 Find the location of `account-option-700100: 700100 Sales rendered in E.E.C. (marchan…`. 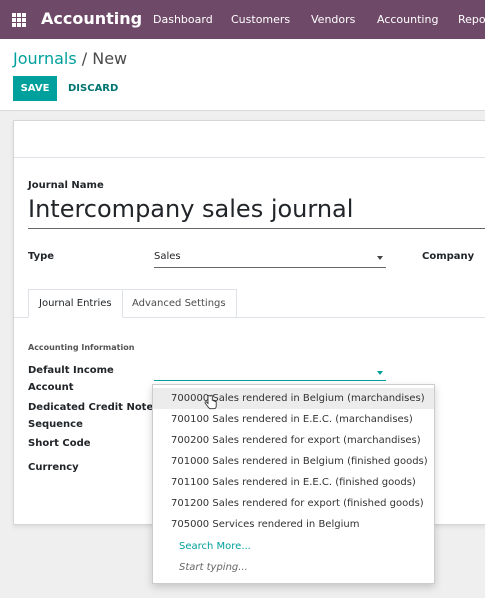

account-option-700100: 700100 Sales rendered in E.E.C. (marchan… is located at coordinates (293, 419).